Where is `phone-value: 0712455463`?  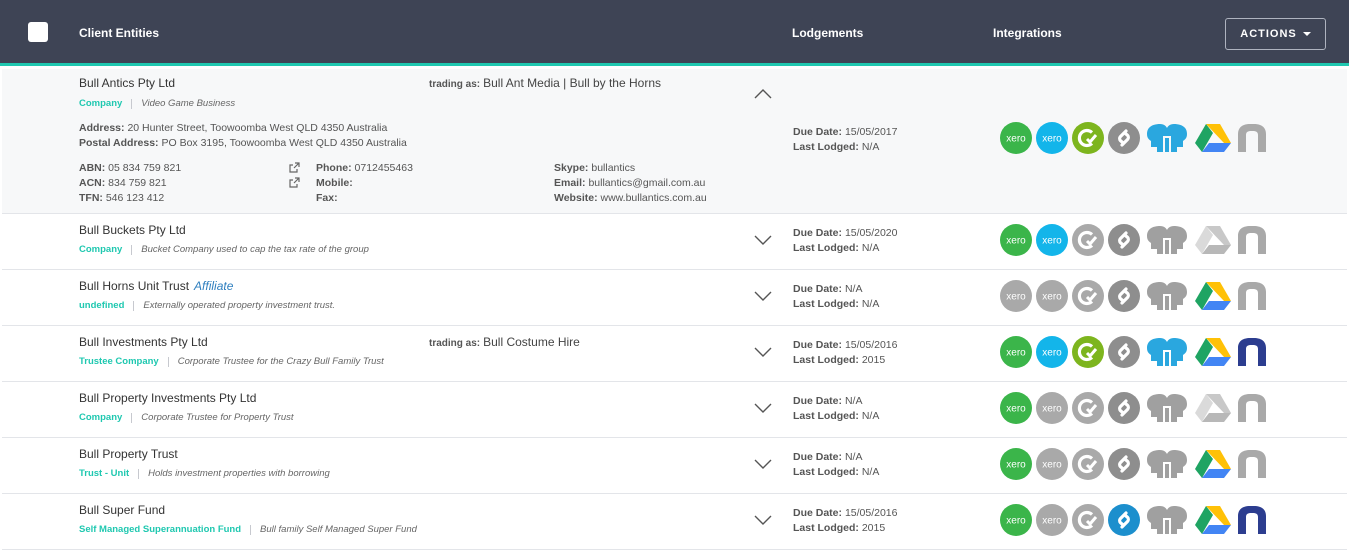 phone-value: 0712455463 is located at coordinates (383, 168).